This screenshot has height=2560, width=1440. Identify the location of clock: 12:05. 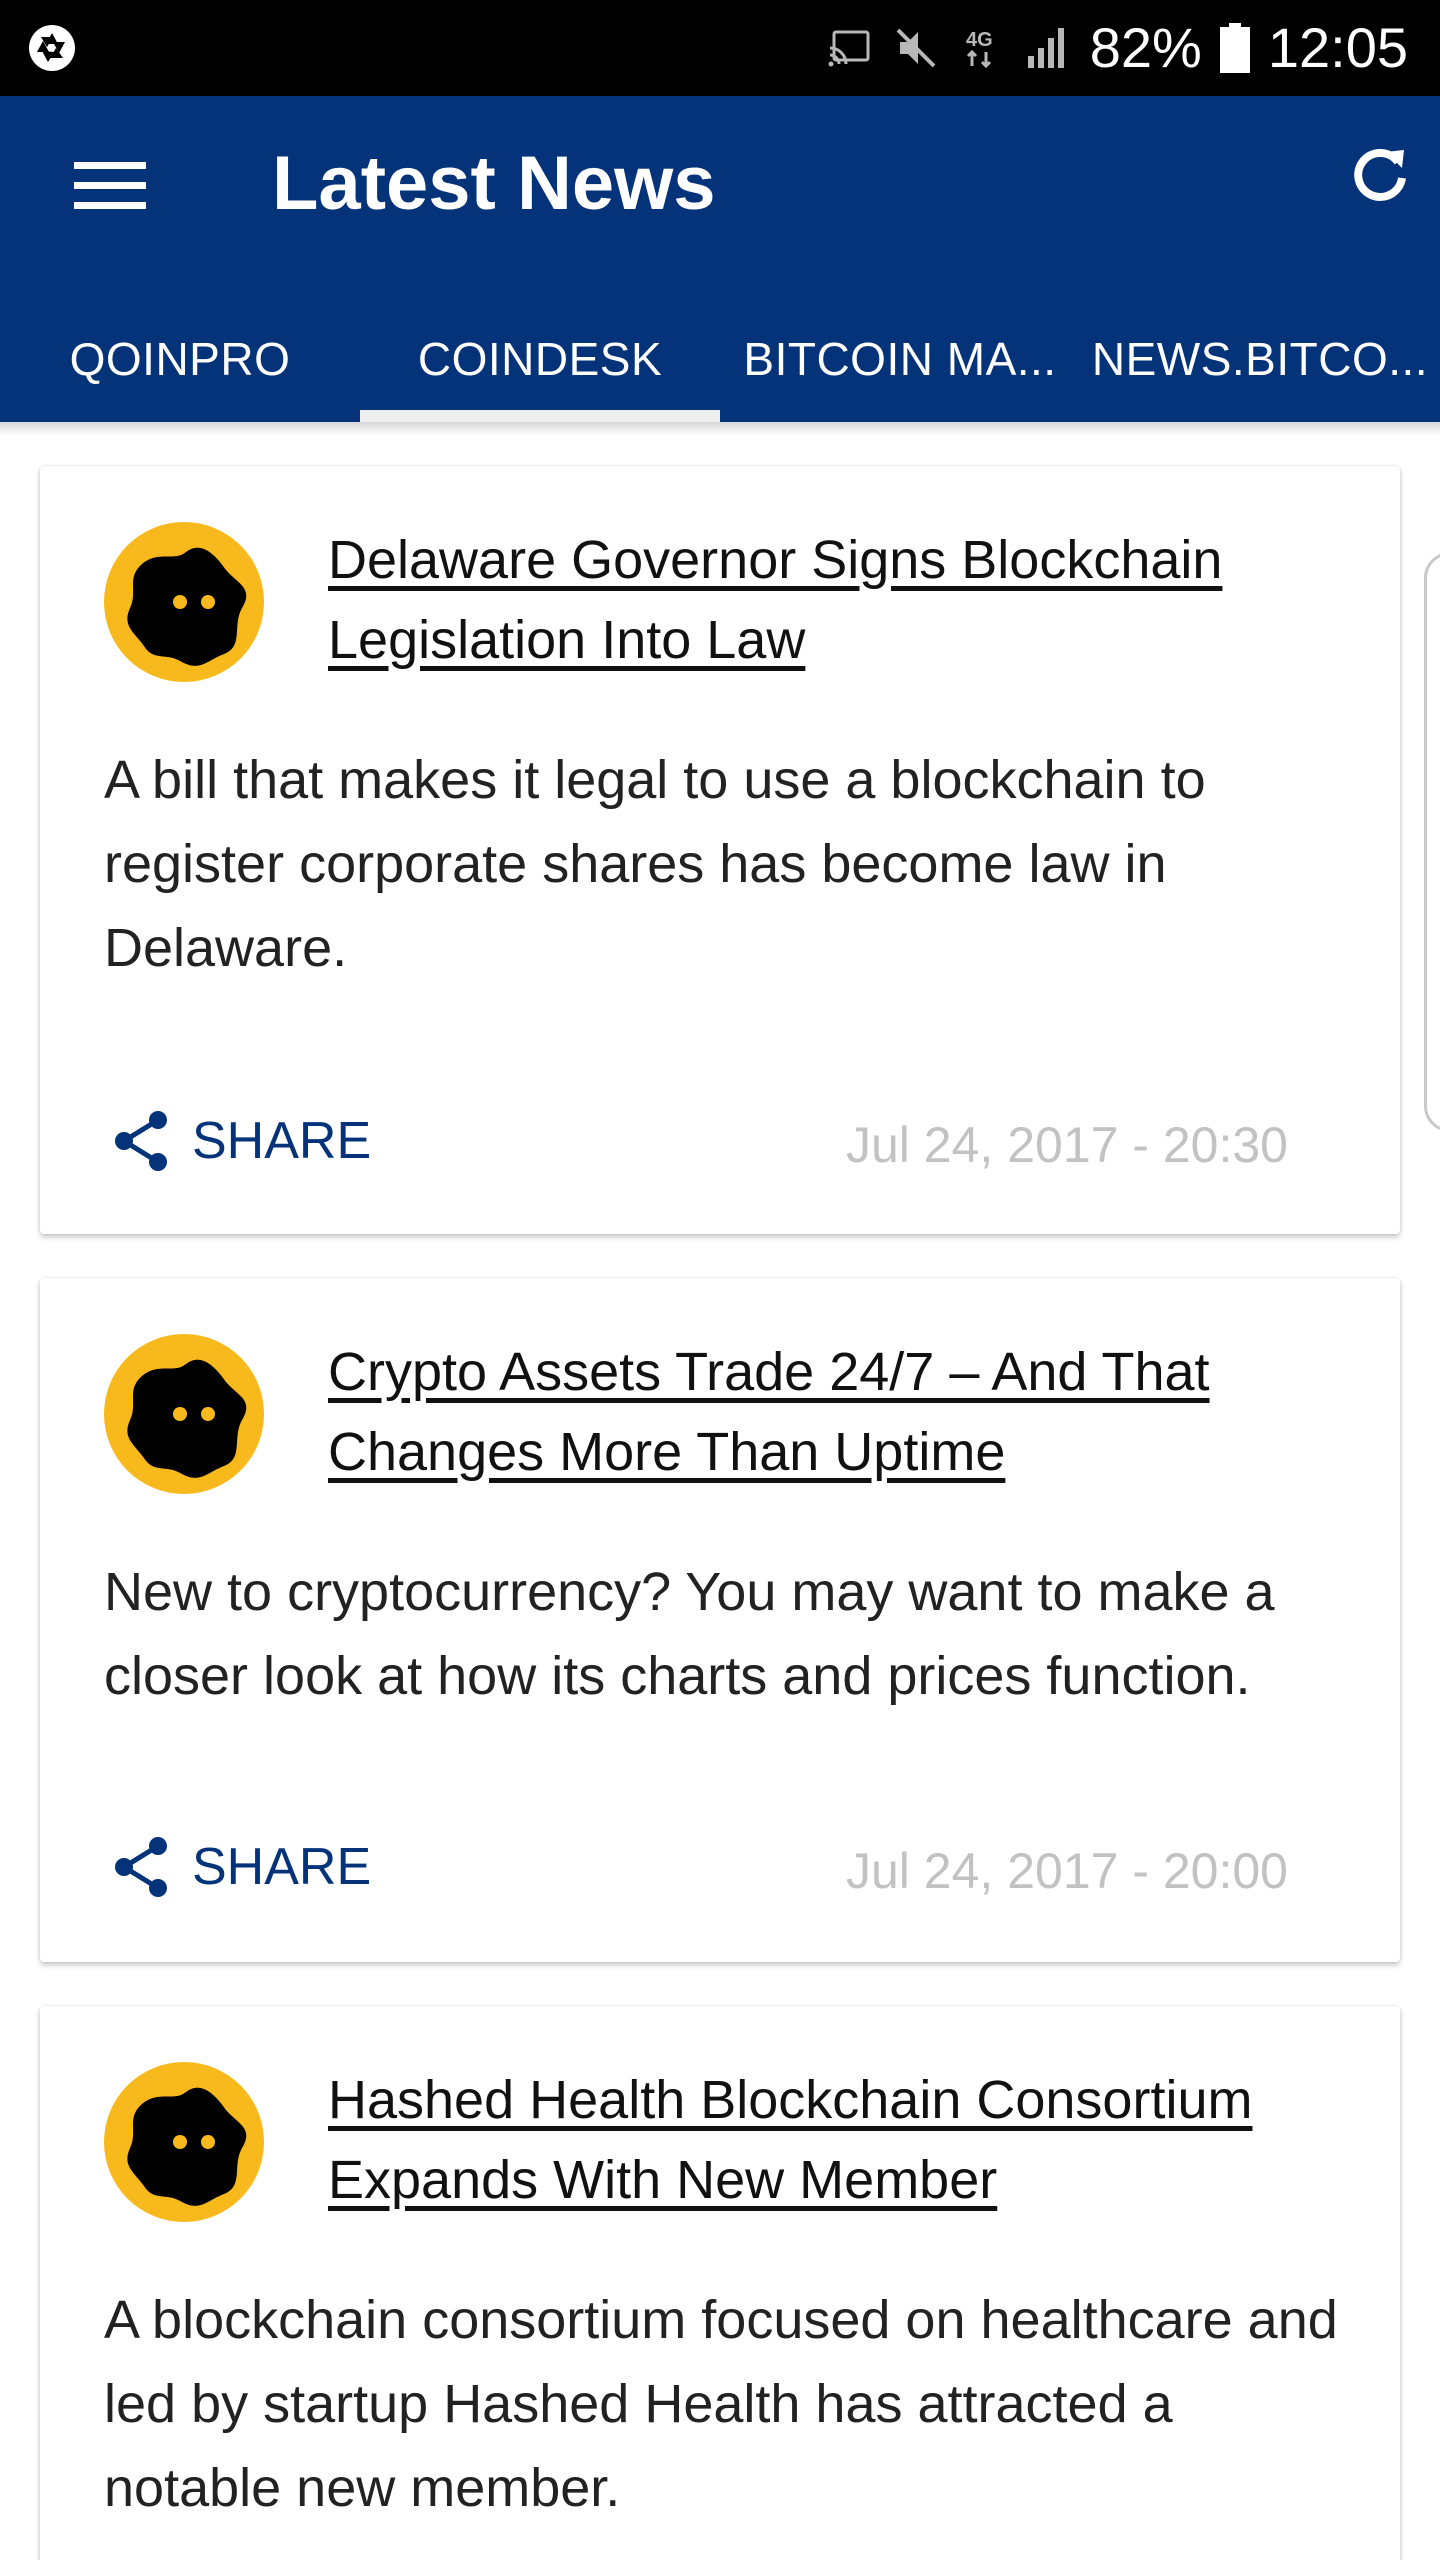
(1337, 47).